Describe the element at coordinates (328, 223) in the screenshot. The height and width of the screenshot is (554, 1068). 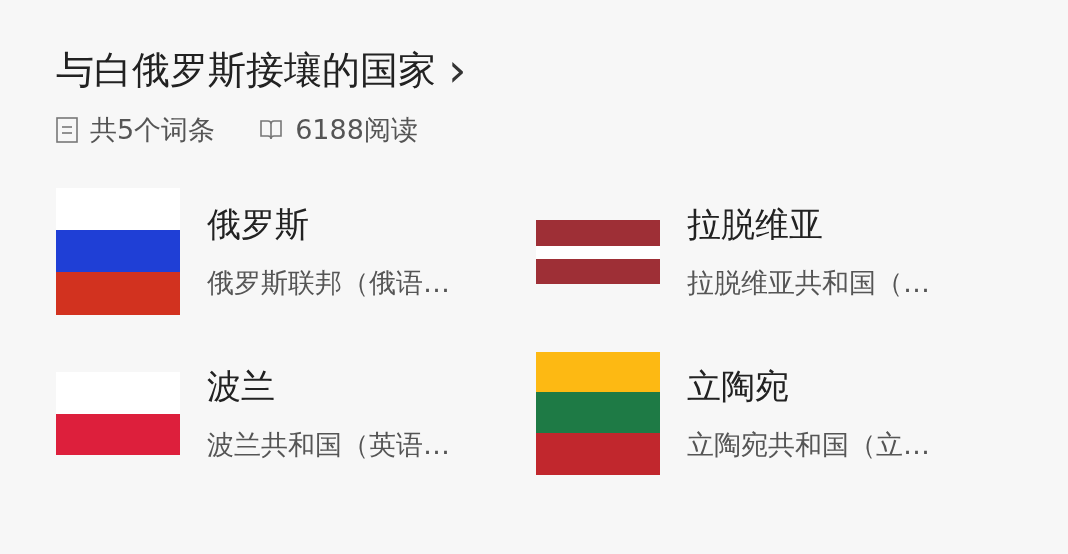
I see `country-name: 俄罗斯` at that location.